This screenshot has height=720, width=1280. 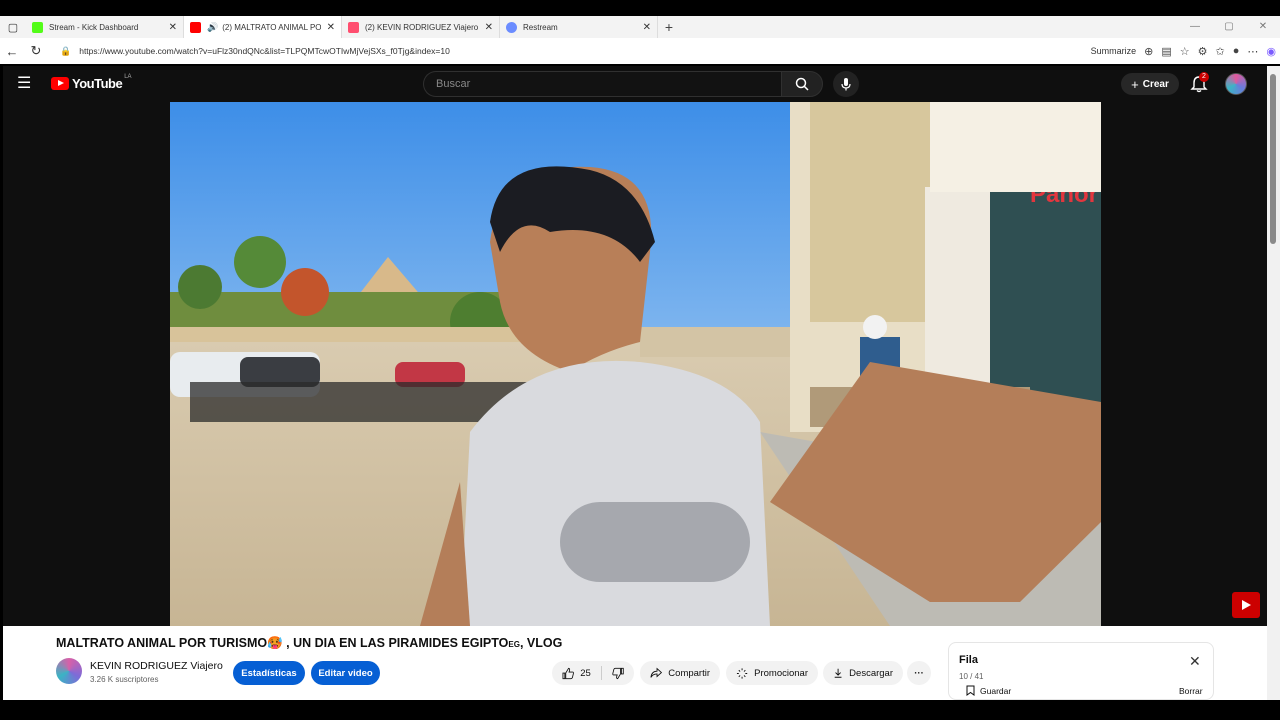 I want to click on tab-maltrato-animal: 🔊 (2) MALTRATO ANIMAL POR ✕, so click(x=263, y=27).